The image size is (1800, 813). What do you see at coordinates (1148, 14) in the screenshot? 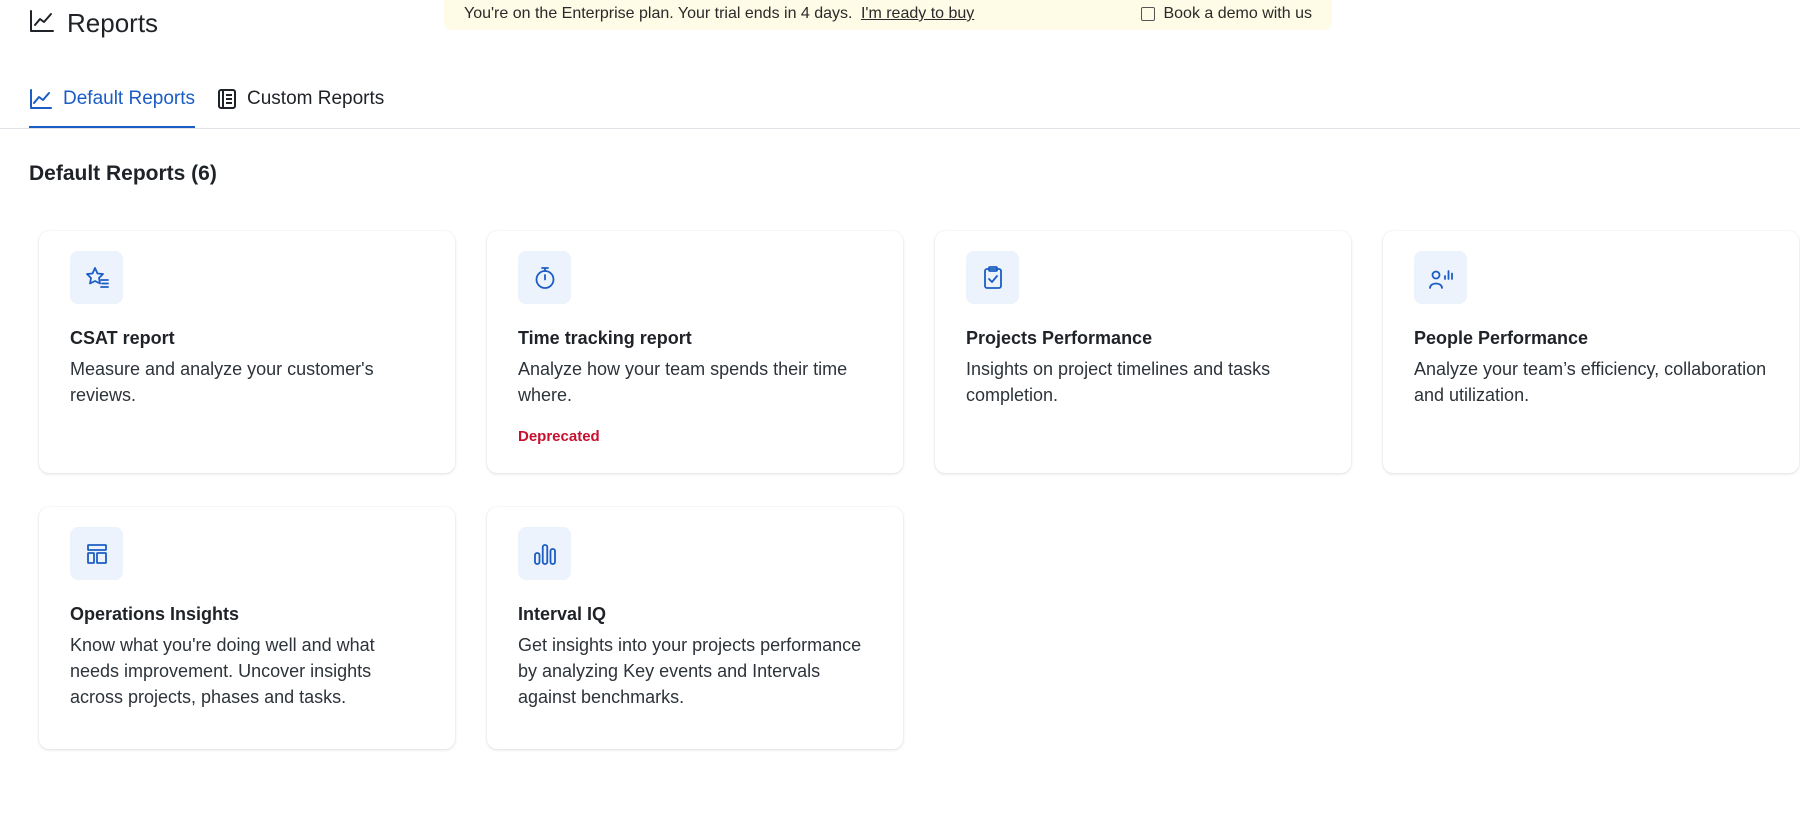
I see `calendar-icon` at bounding box center [1148, 14].